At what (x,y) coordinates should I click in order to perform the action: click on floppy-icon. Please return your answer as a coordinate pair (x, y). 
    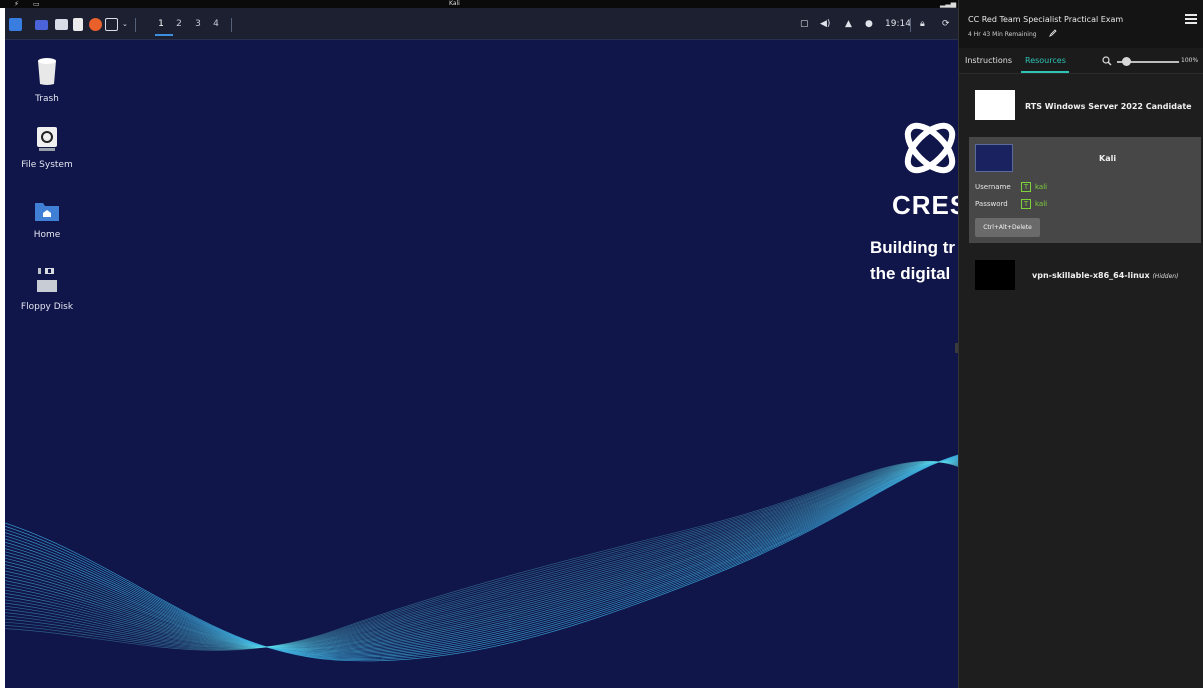
    Looking at the image, I should click on (47, 280).